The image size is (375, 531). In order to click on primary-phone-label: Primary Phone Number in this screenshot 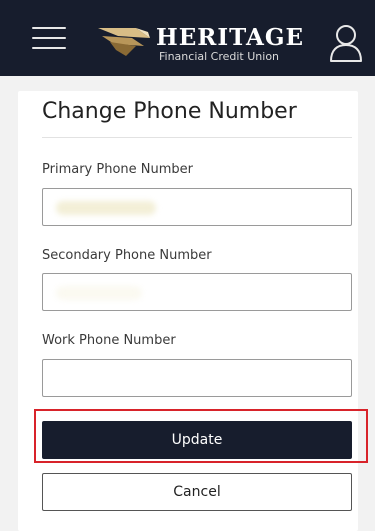, I will do `click(117, 169)`.